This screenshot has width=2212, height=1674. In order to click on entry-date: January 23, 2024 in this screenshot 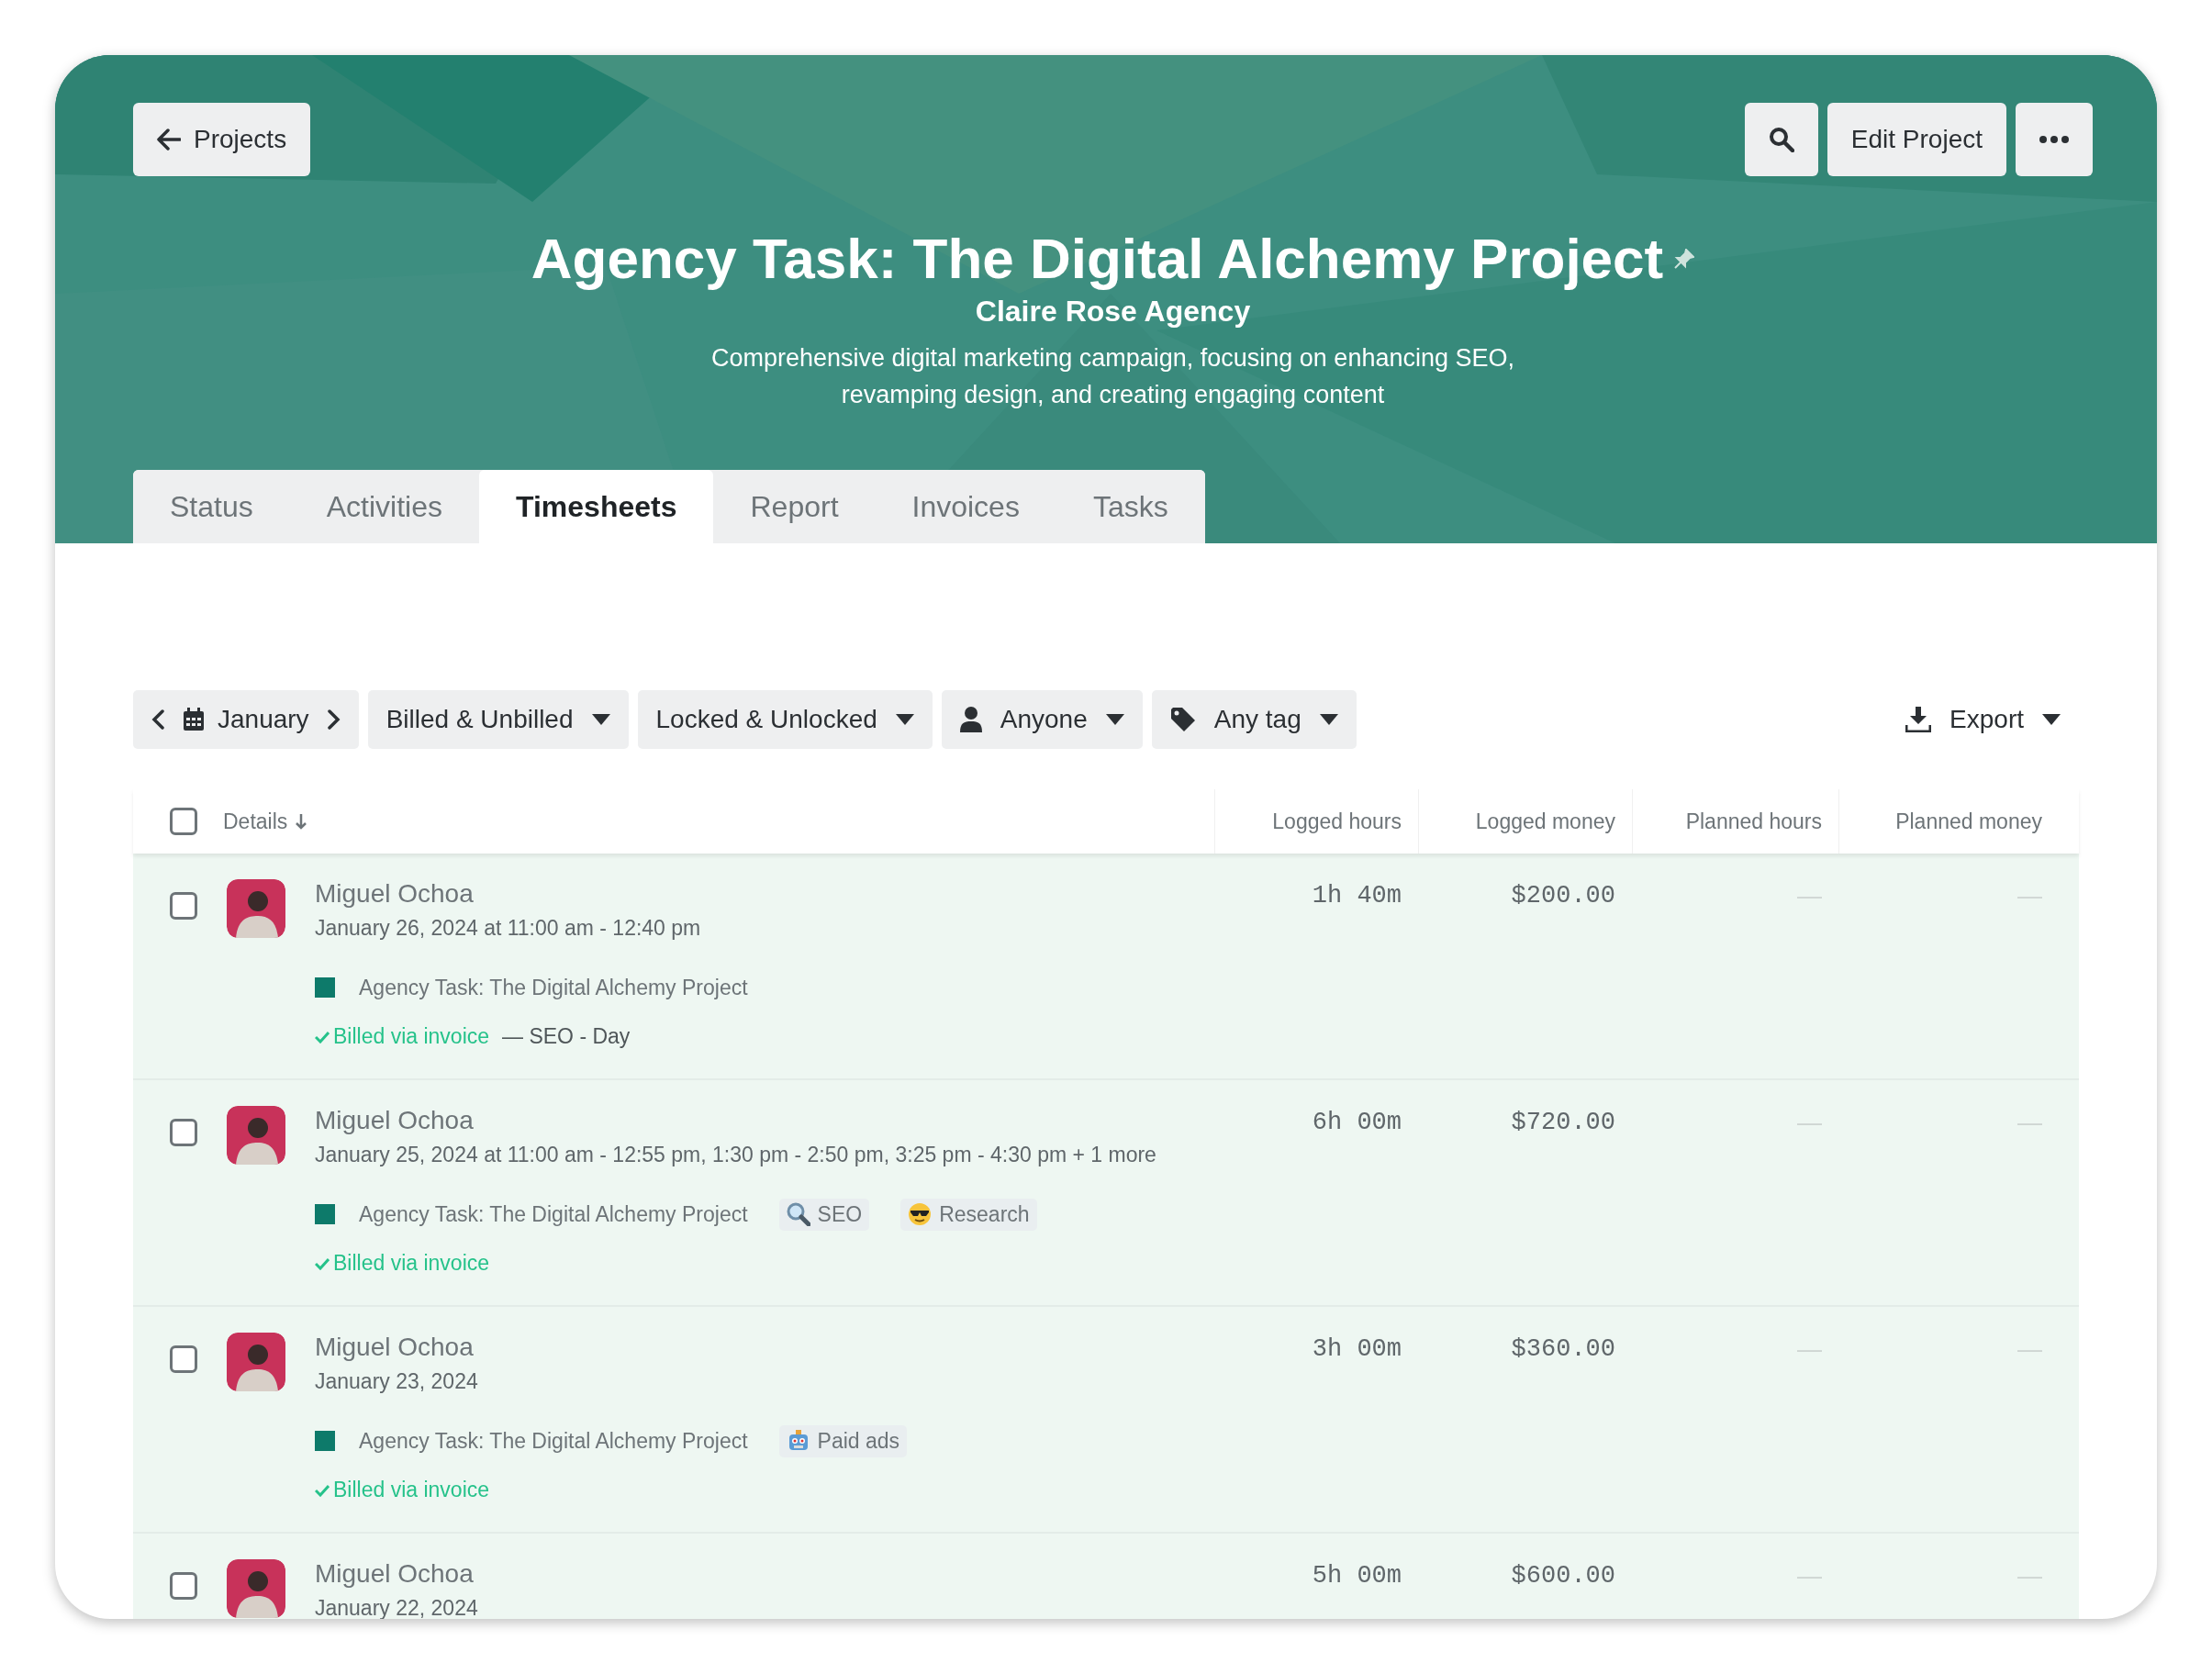, I will do `click(397, 1382)`.